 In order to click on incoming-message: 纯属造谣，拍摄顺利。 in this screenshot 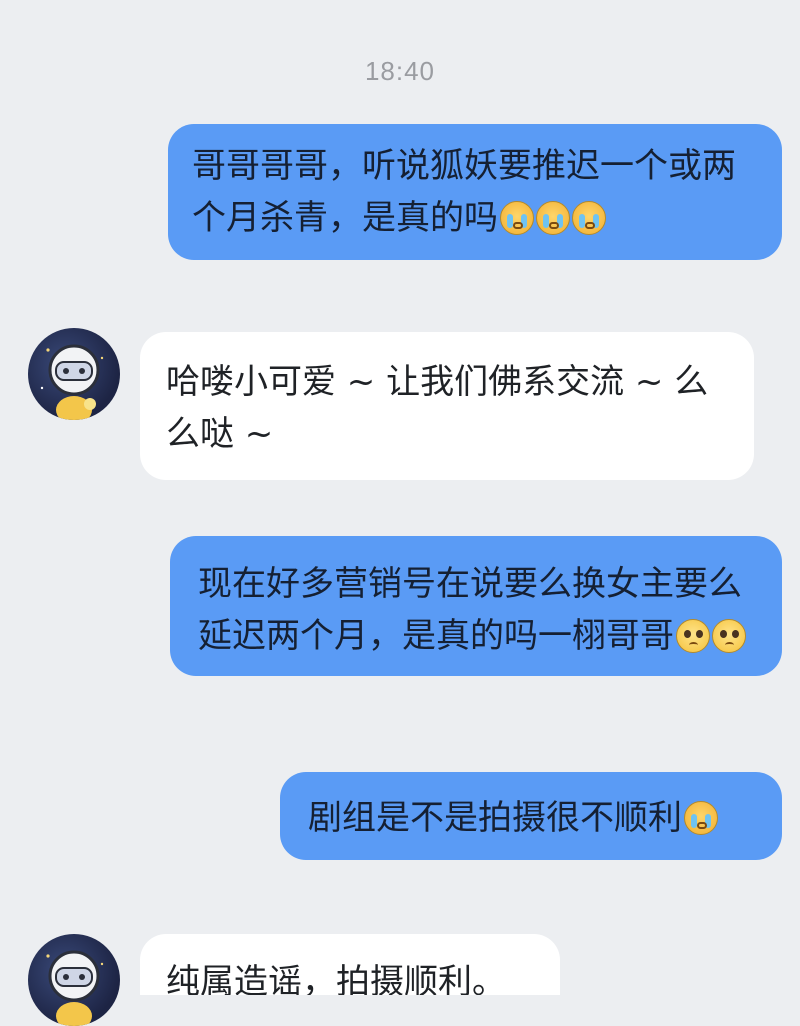, I will do `click(350, 964)`.